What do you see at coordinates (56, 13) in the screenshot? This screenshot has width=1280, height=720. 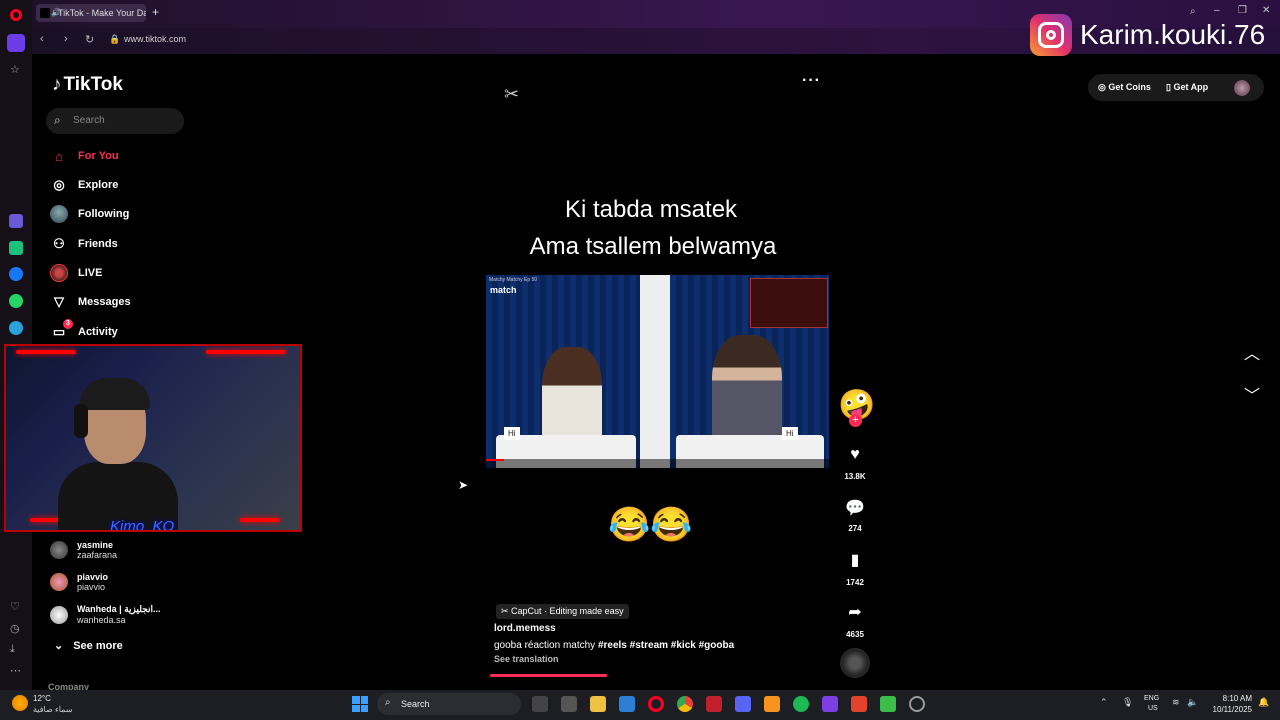 I see `speaker-icon: 🔊` at bounding box center [56, 13].